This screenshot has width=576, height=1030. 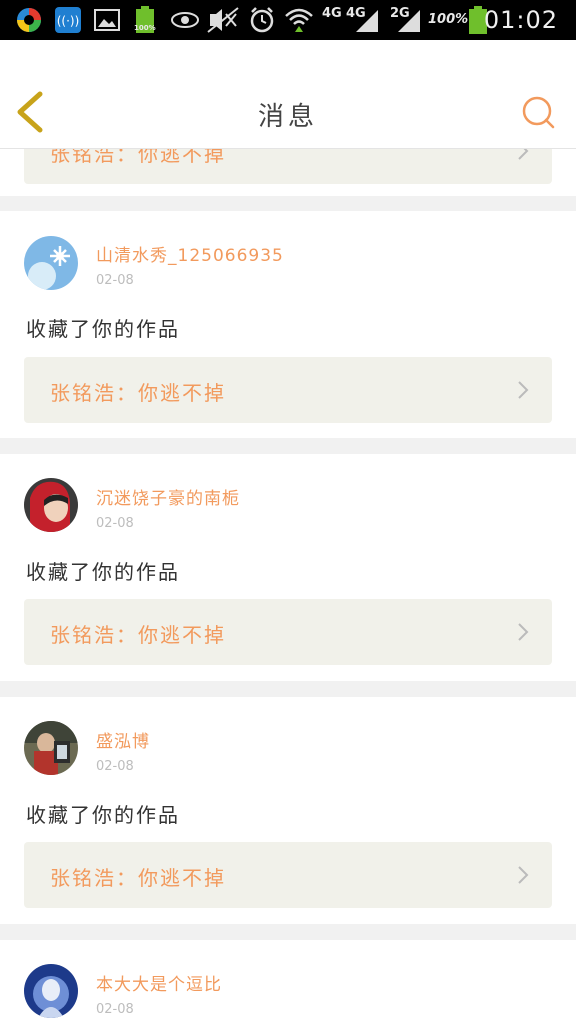 I want to click on username: 沉迷饶子豪的南栀, so click(x=168, y=496).